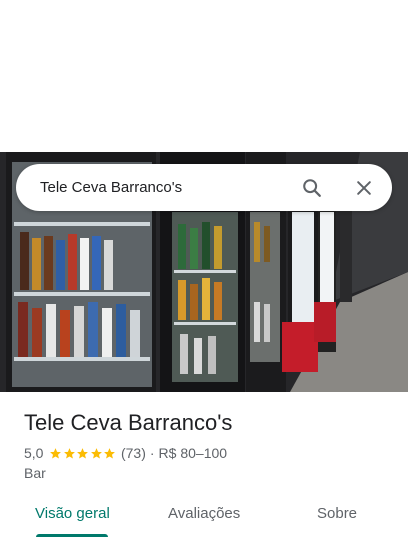 Image resolution: width=408 pixels, height=544 pixels. I want to click on tab-overview: Visão geral, so click(72, 513).